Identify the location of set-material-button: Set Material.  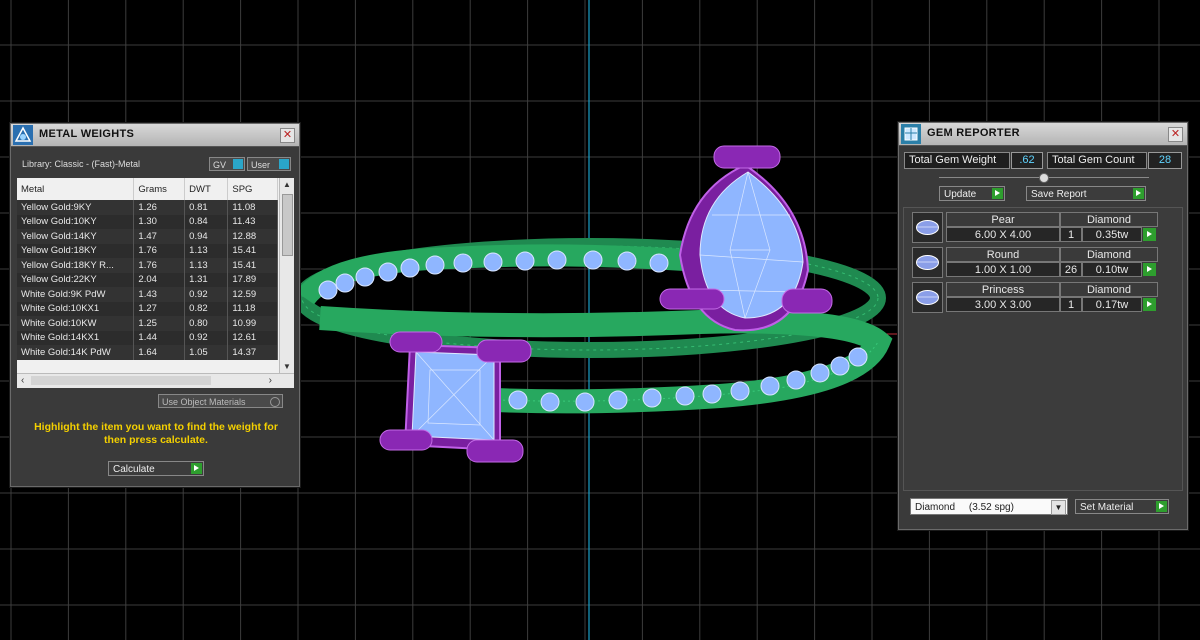
(1122, 506).